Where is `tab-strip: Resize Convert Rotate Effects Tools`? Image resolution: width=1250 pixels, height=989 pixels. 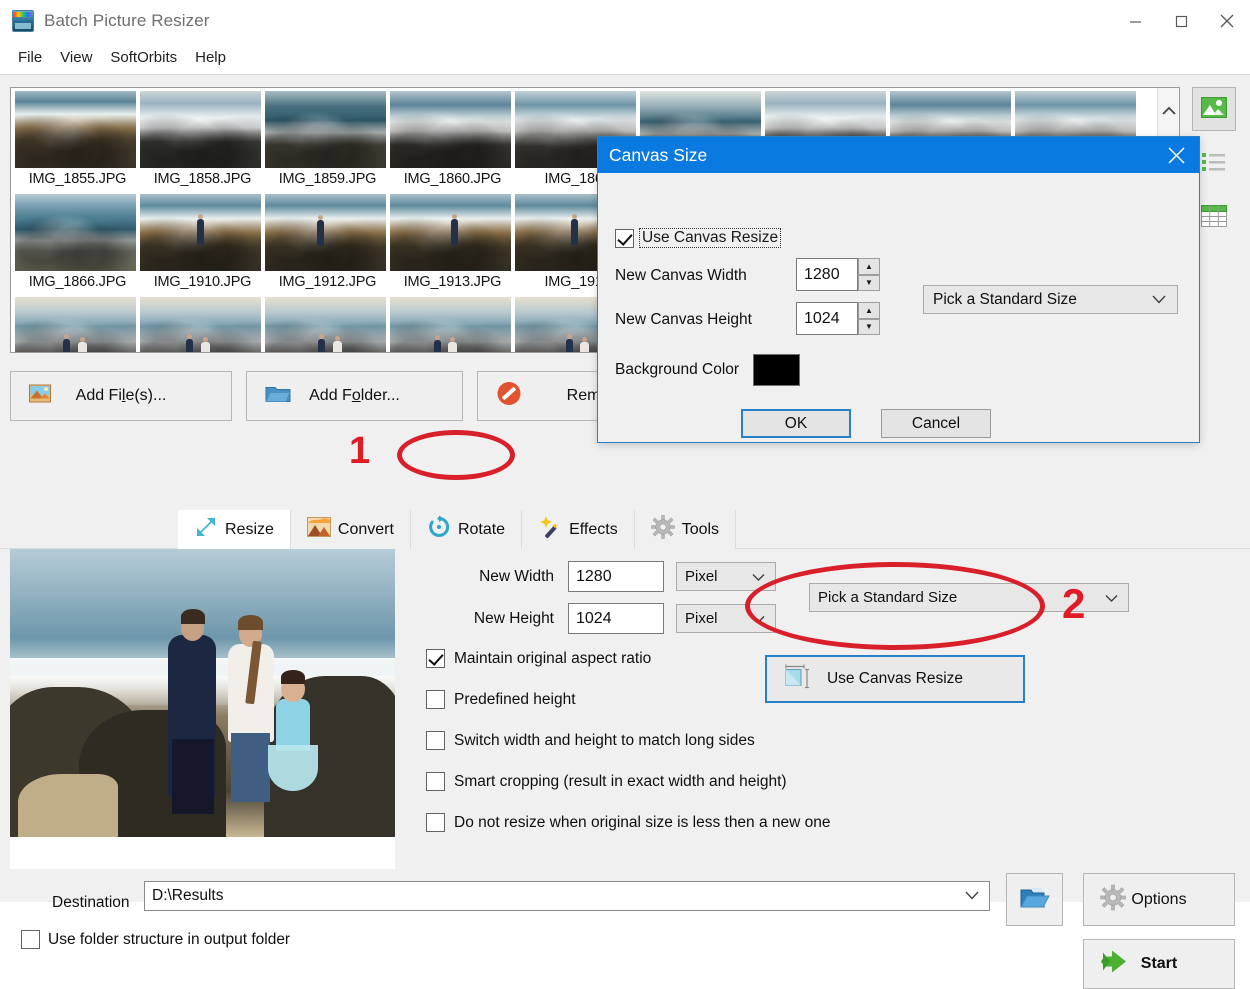
tab-strip: Resize Convert Rotate Effects Tools is located at coordinates (625, 529).